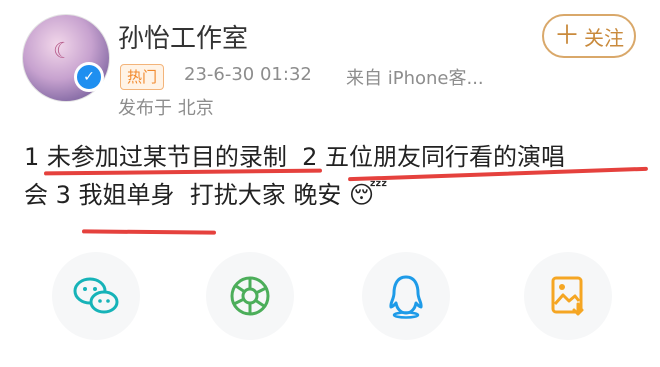 The width and height of the screenshot is (660, 367). Describe the element at coordinates (89, 77) in the screenshot. I see `verified-check-icon: ✓` at that location.